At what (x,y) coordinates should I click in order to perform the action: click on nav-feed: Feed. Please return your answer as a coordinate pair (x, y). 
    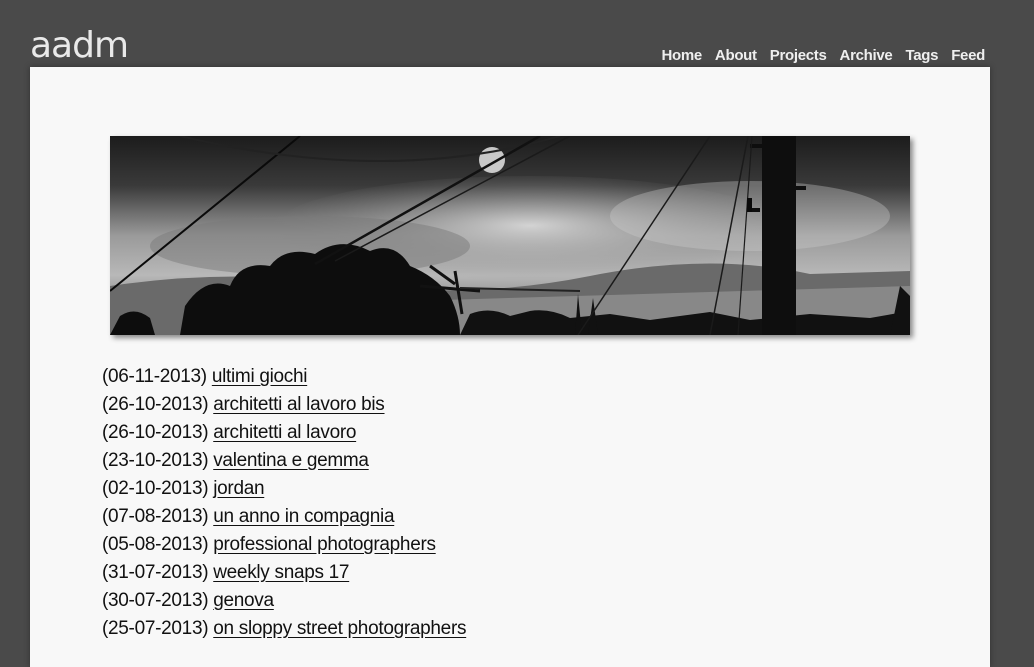
    Looking at the image, I should click on (968, 56).